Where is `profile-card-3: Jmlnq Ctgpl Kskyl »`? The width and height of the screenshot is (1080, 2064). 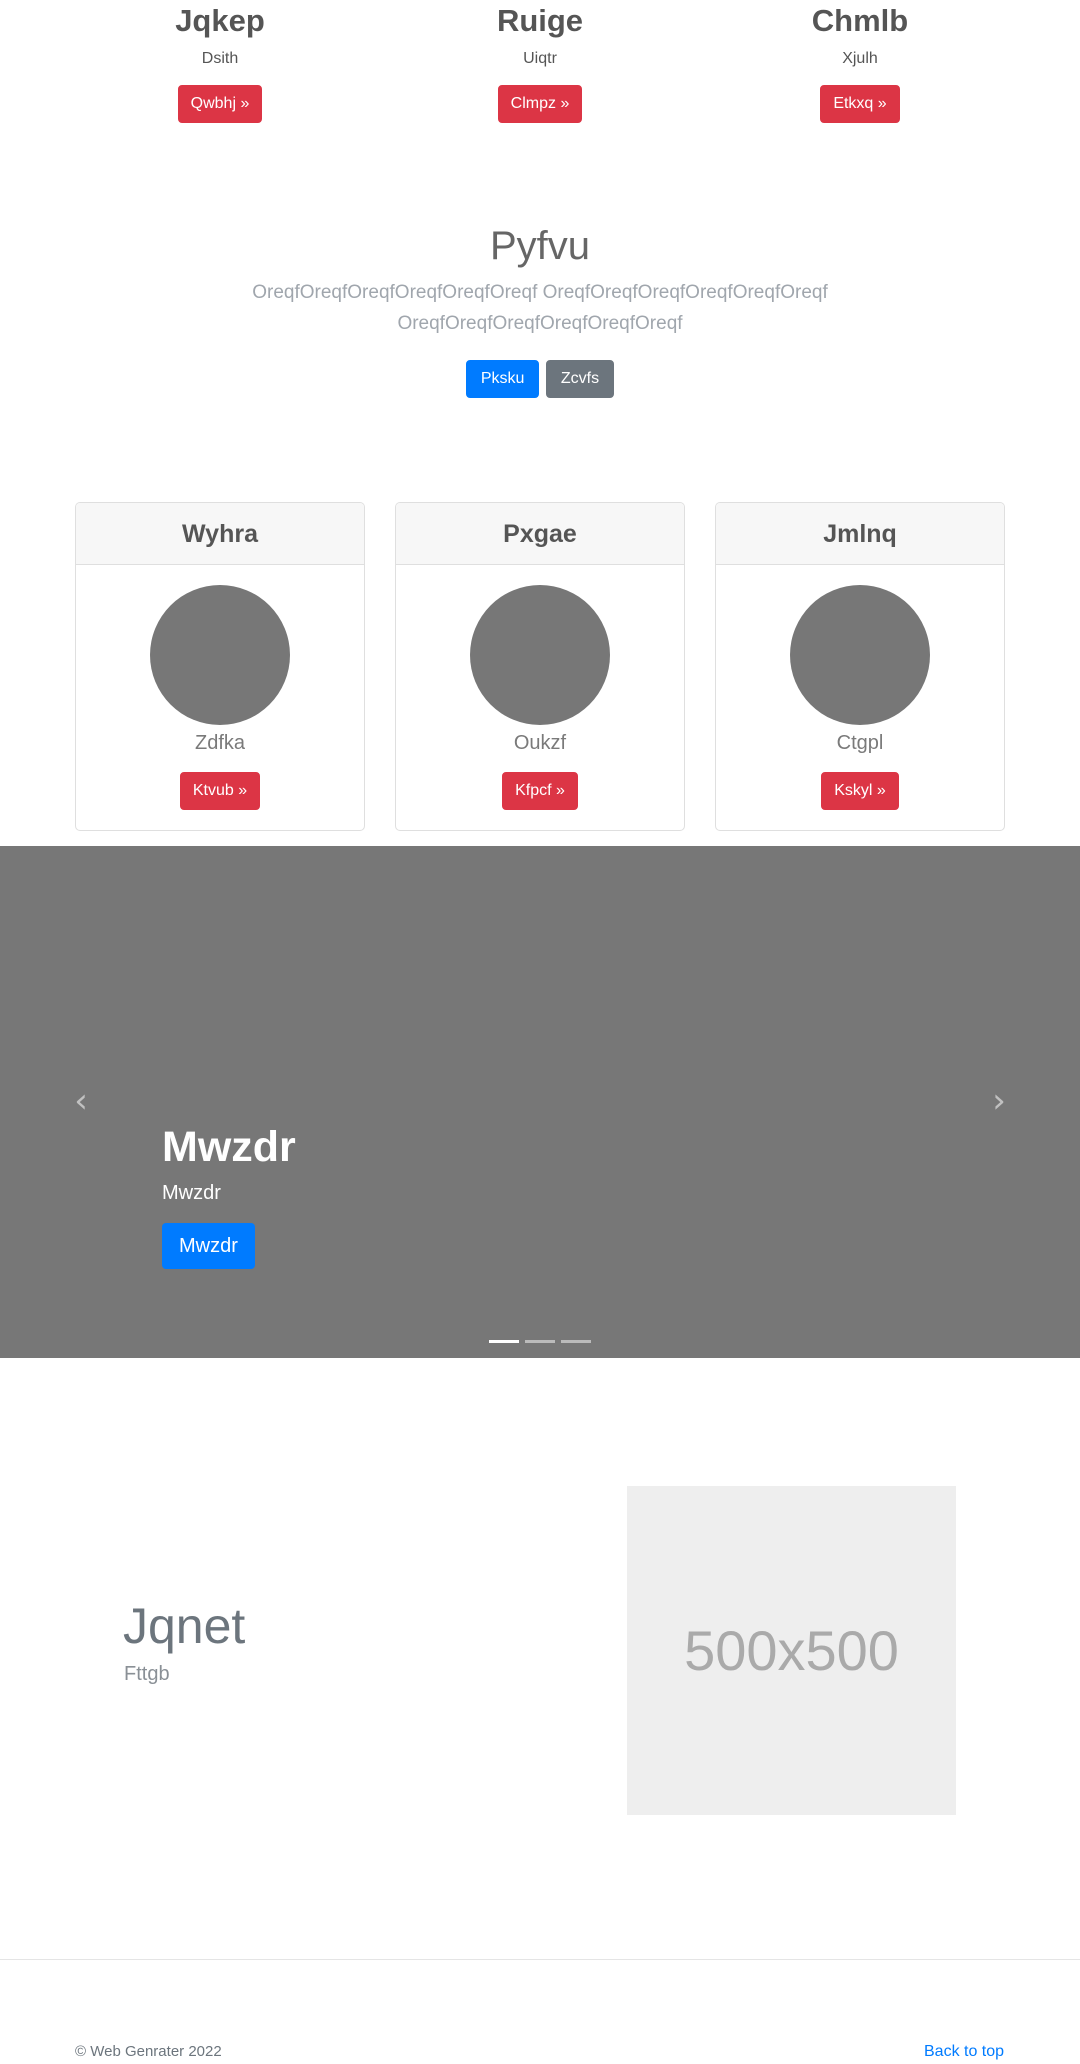 profile-card-3: Jmlnq Ctgpl Kskyl » is located at coordinates (860, 666).